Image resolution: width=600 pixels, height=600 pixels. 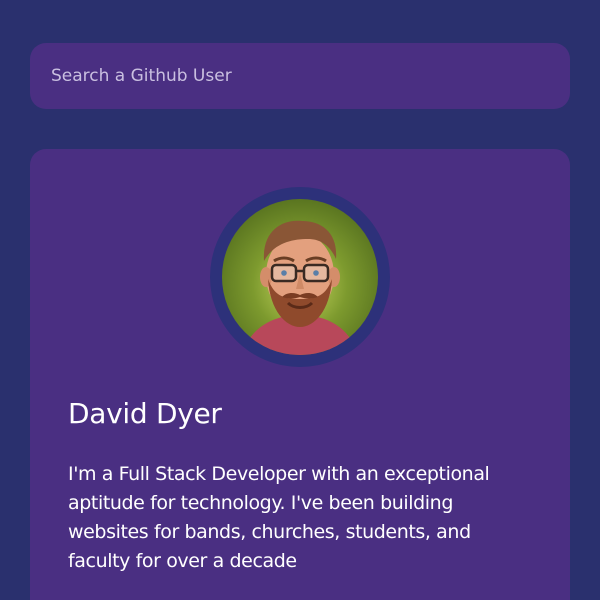 I want to click on avatar, so click(x=300, y=277).